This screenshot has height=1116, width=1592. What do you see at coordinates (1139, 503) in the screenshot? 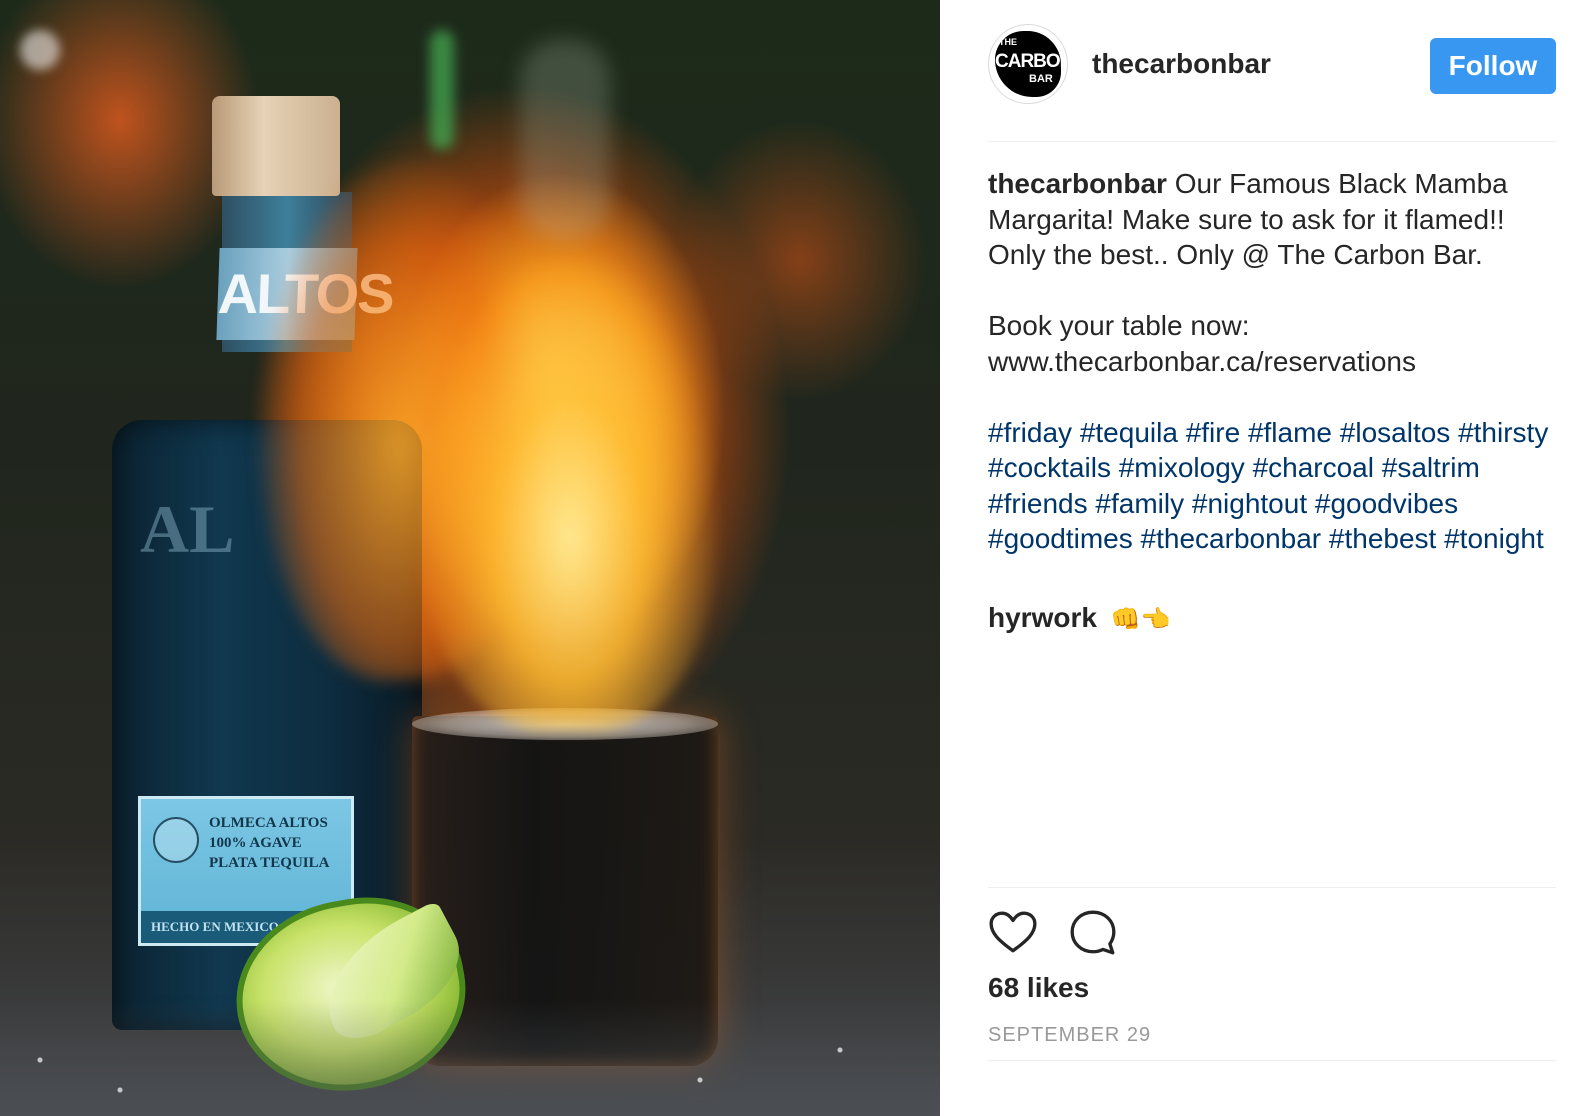
I see `hashtag-link: #family` at bounding box center [1139, 503].